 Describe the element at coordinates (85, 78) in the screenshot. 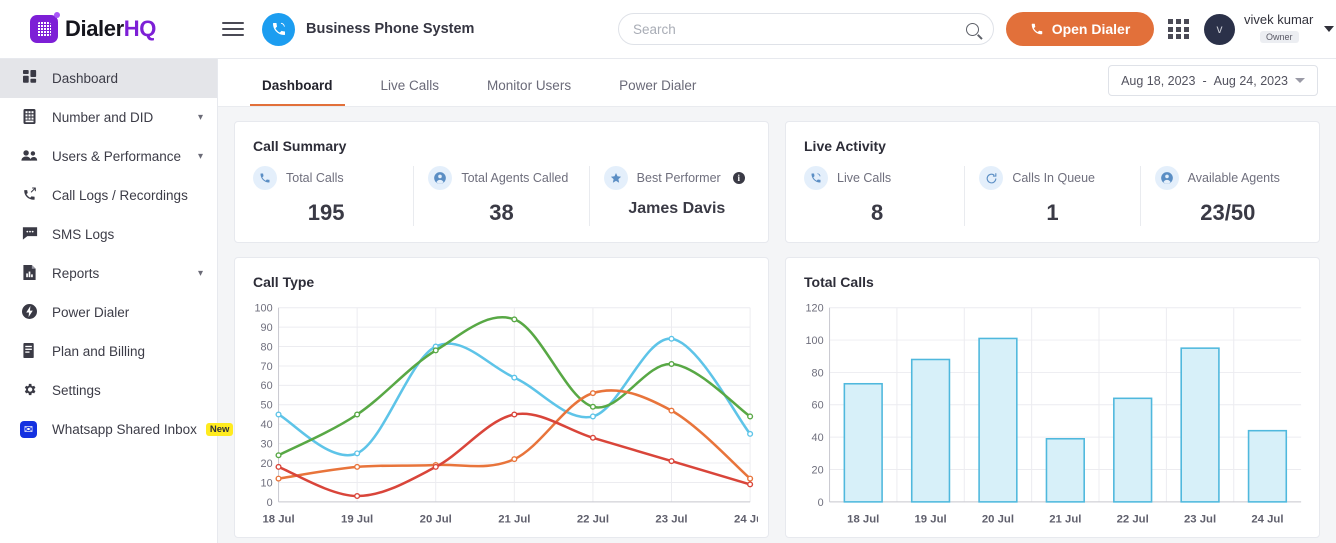

I see `sidebar-item-label: Dashboard` at that location.